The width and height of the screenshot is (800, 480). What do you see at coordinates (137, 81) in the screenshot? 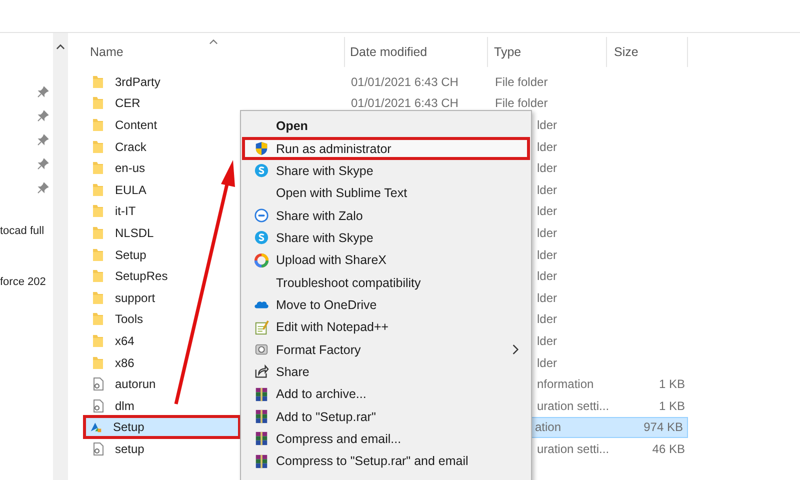
I see `file-name: 3rdParty` at bounding box center [137, 81].